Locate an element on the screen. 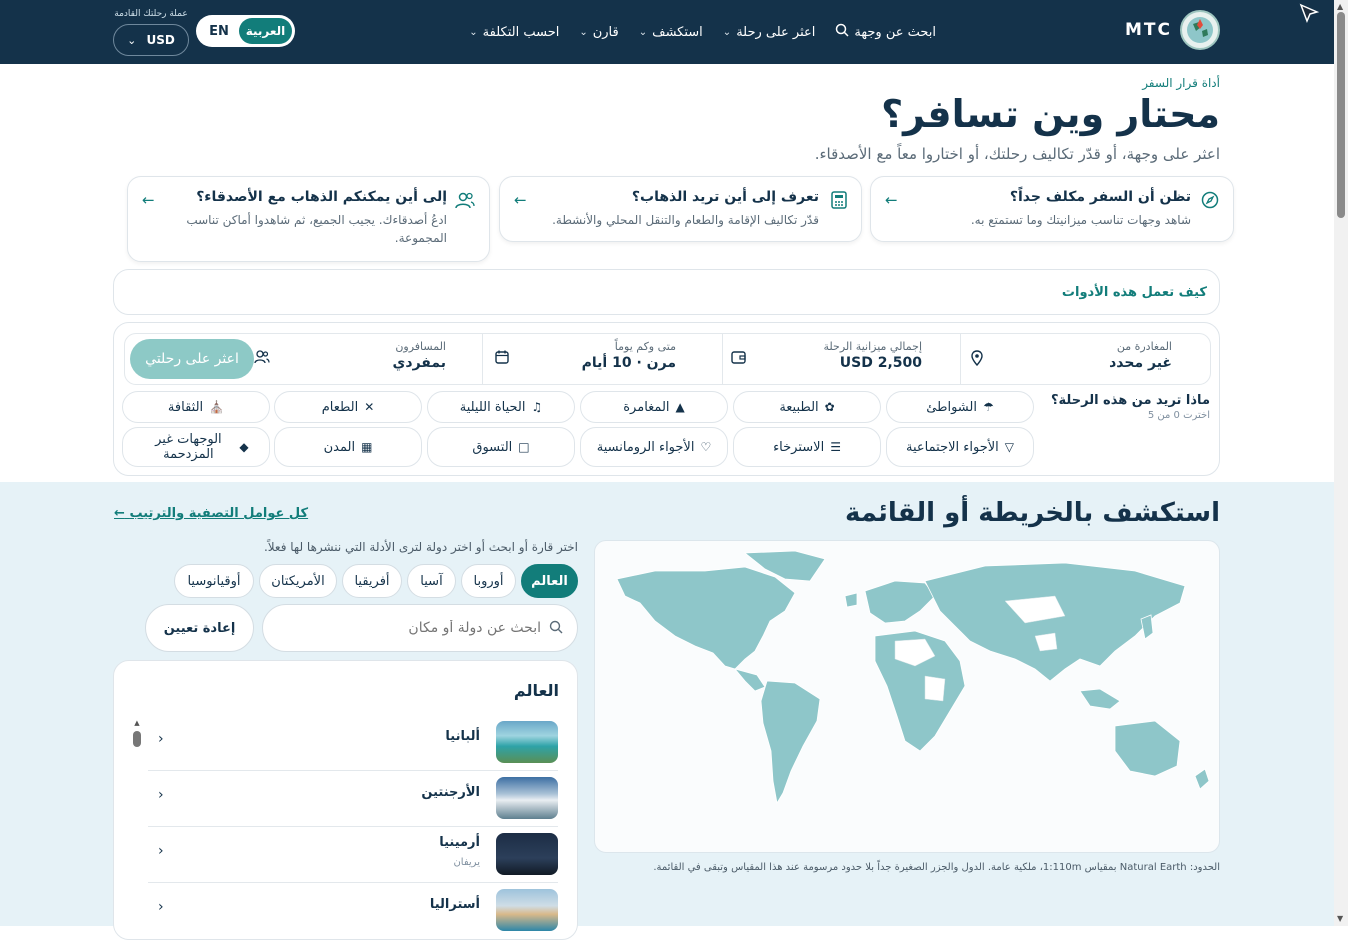 The height and width of the screenshot is (940, 1348). map-south-america is located at coordinates (790, 742).